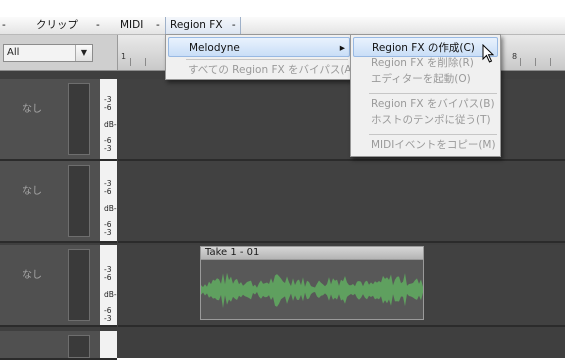 This screenshot has width=565, height=360. Describe the element at coordinates (433, 104) in the screenshot. I see `menu-item-label: Region FX をバイパス(B)` at that location.